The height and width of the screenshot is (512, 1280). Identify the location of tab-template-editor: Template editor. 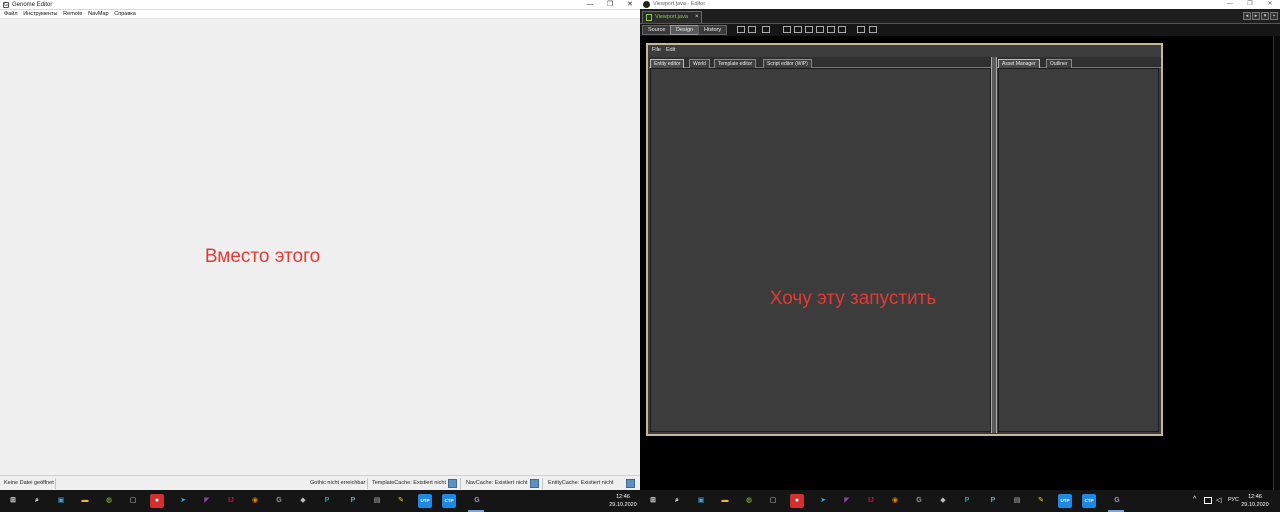
(735, 63).